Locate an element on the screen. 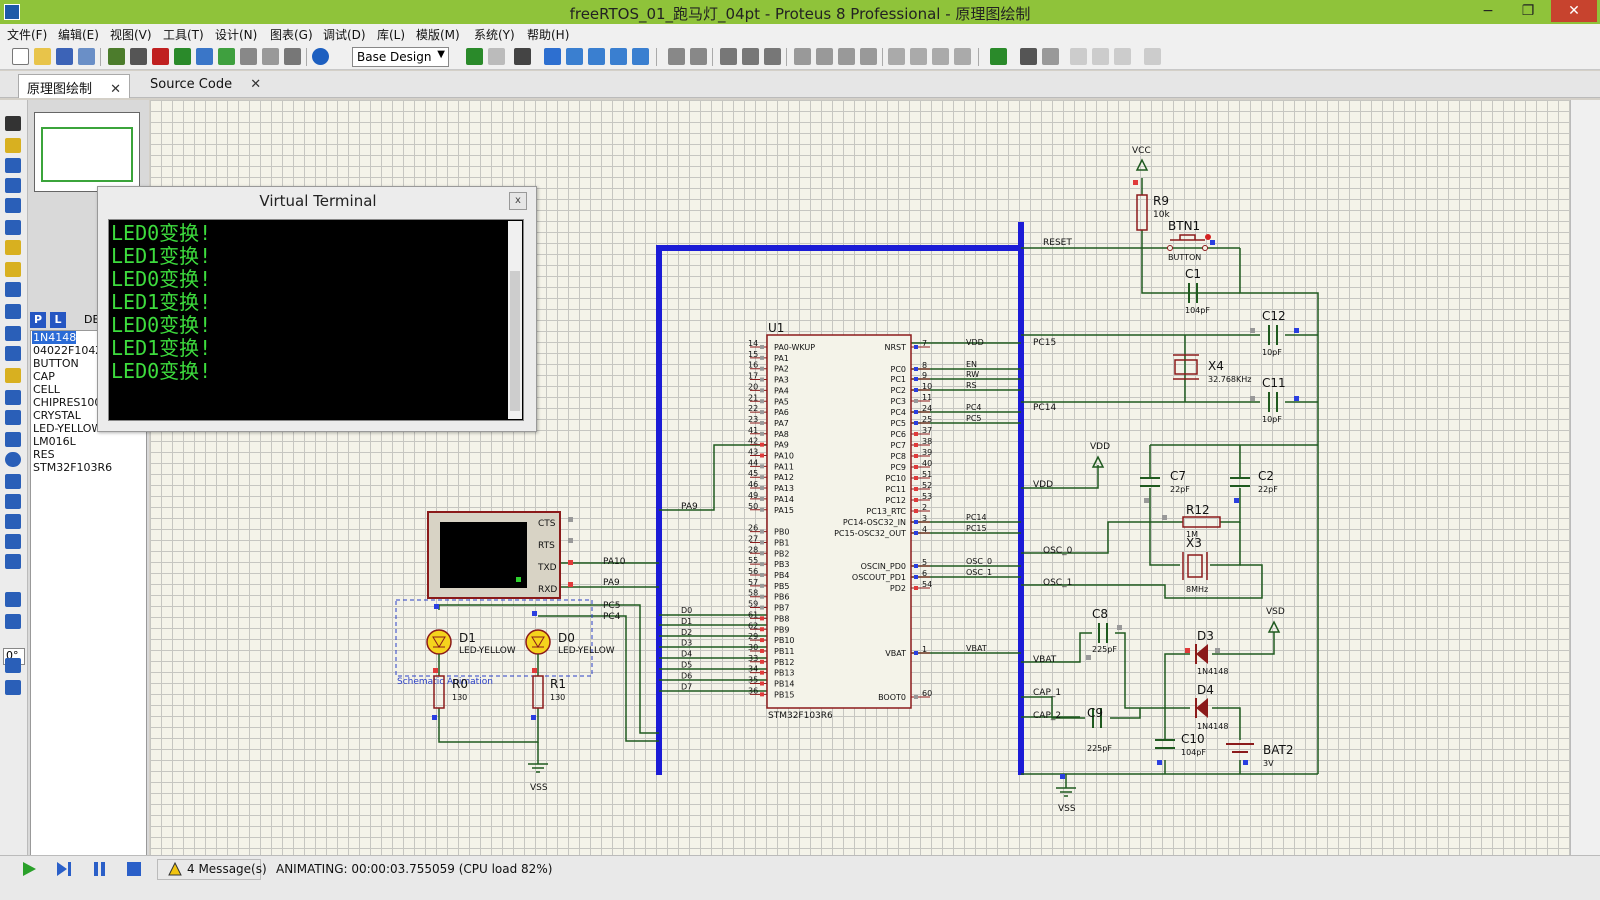  packaging-icon is located at coordinates (940, 56).